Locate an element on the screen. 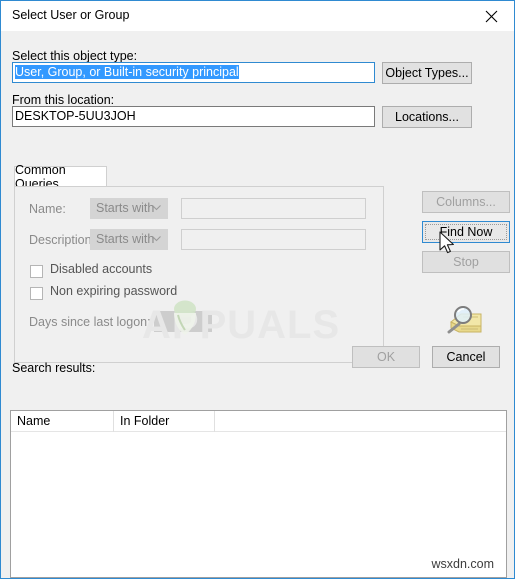 The width and height of the screenshot is (515, 579). description-condition-select: Starts with is located at coordinates (129, 239).